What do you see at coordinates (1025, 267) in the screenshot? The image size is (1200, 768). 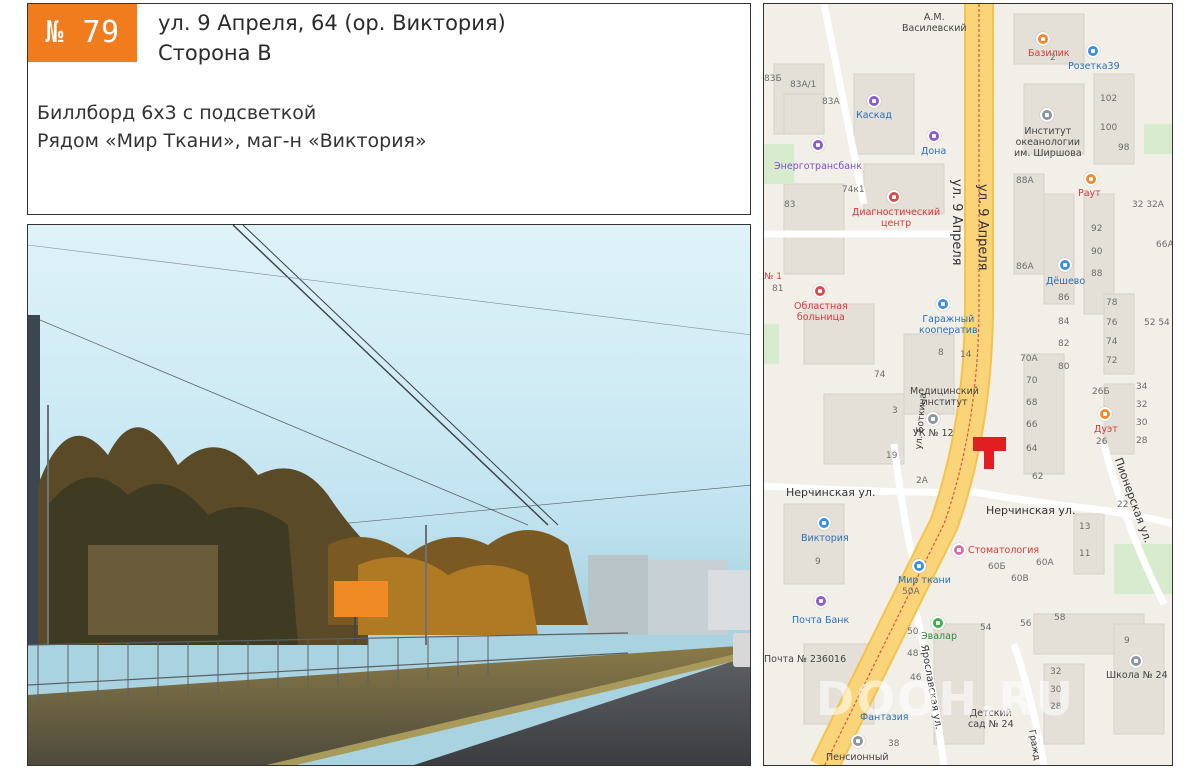 I see `house-number: 86А` at bounding box center [1025, 267].